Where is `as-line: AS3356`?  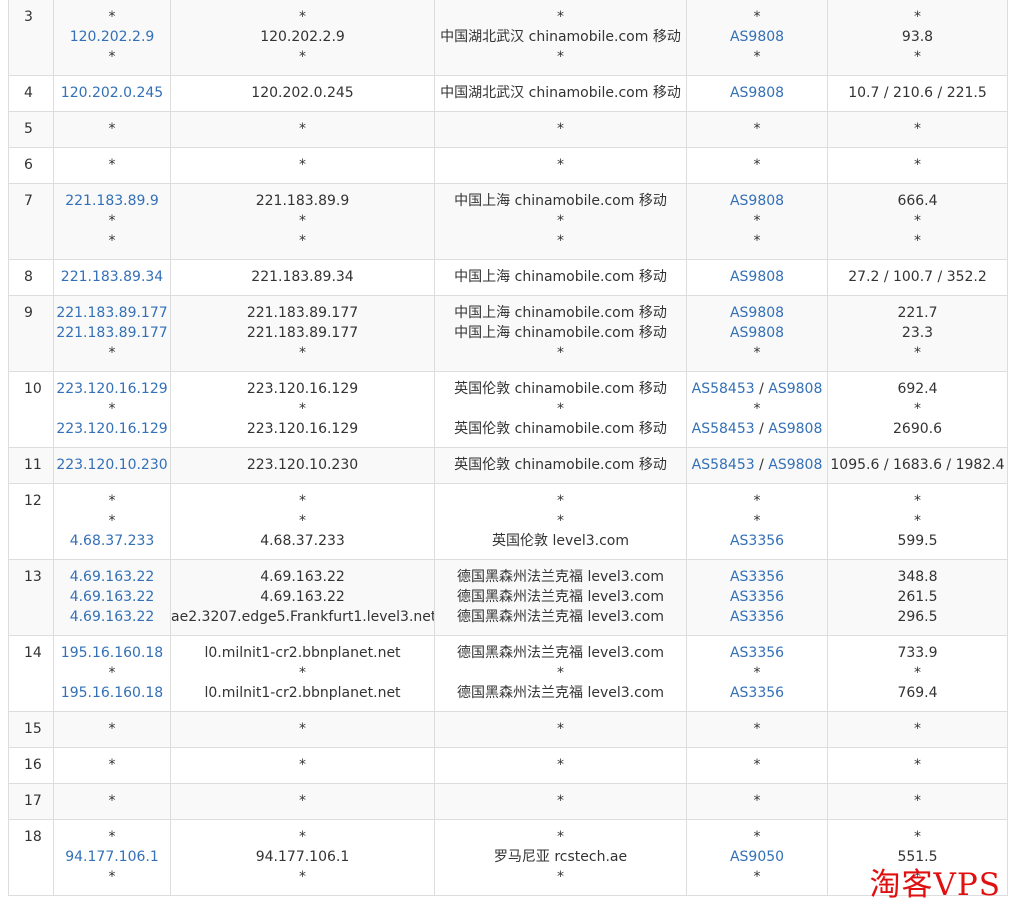
as-line: AS3356 is located at coordinates (757, 541).